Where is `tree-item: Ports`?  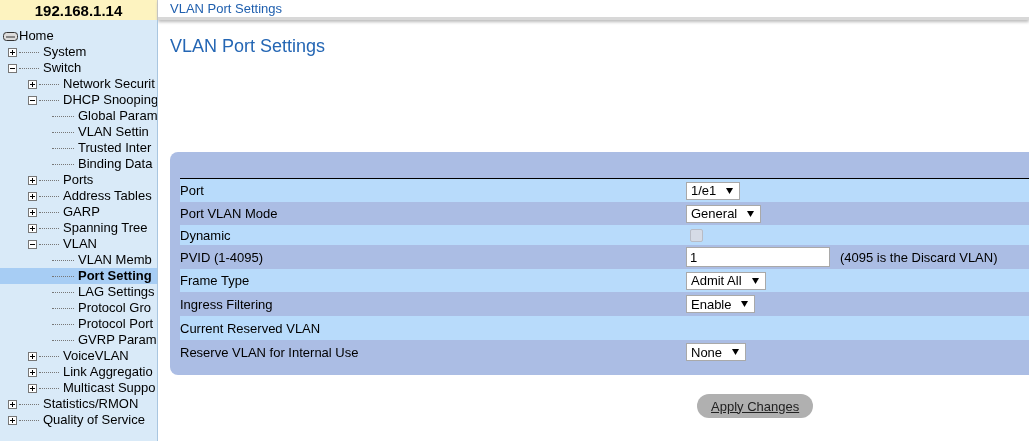 tree-item: Ports is located at coordinates (78, 180).